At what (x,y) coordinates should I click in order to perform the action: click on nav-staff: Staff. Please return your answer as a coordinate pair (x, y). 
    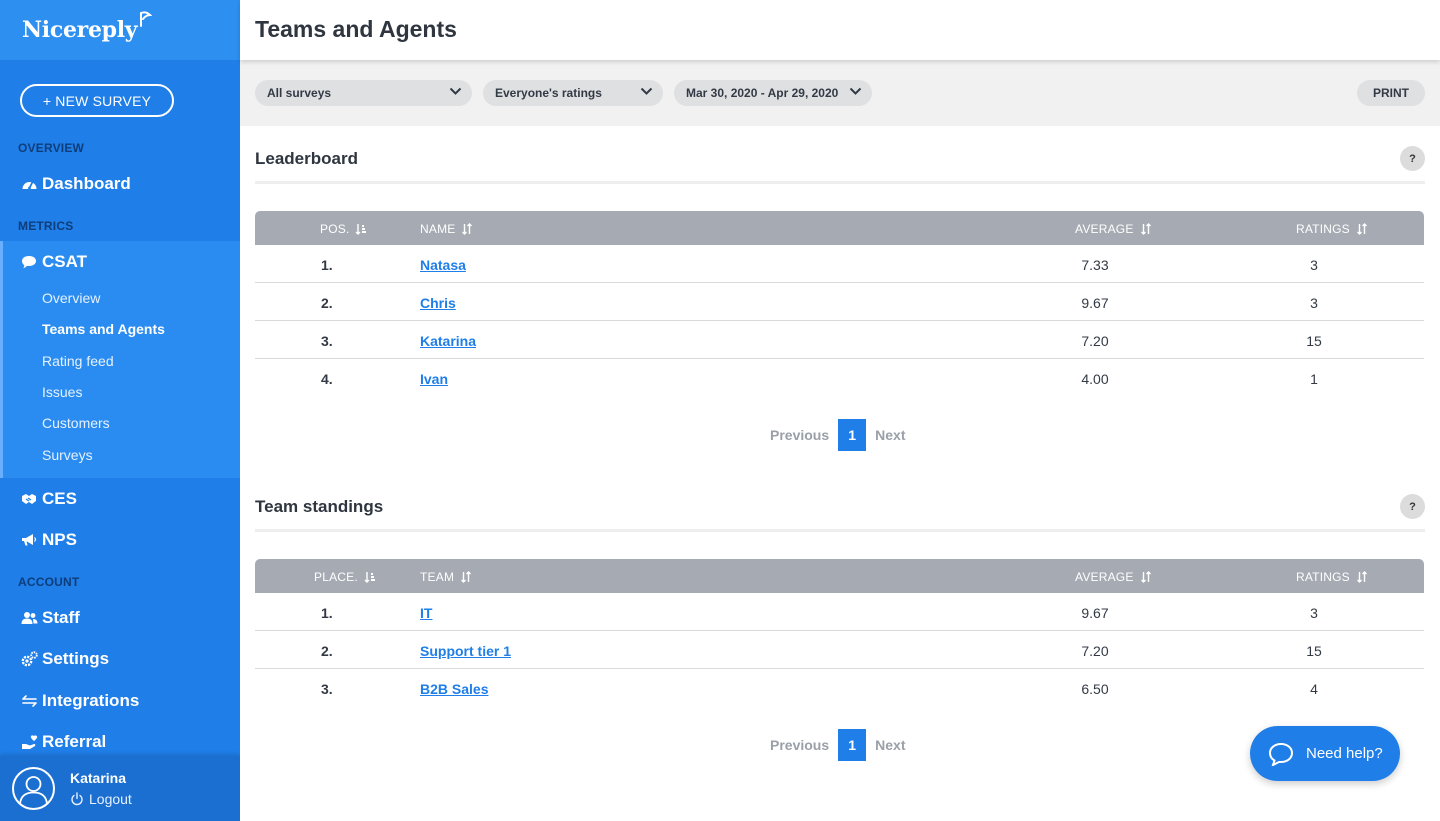
    Looking at the image, I should click on (50, 618).